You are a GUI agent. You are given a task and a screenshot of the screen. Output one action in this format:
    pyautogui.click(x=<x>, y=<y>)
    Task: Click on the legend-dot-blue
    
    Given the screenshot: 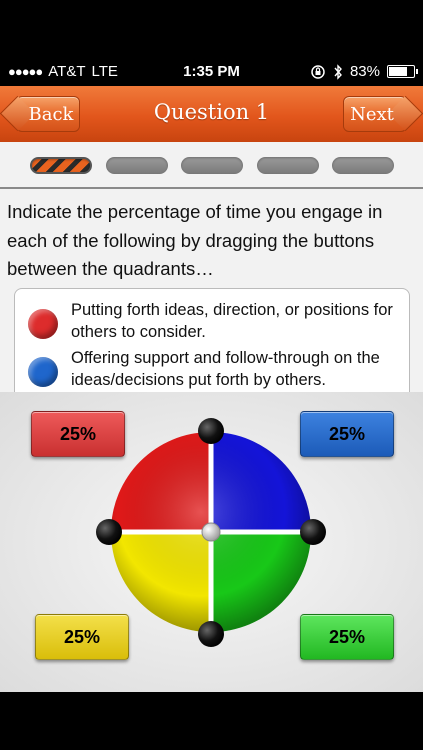 What is the action you would take?
    pyautogui.click(x=43, y=372)
    